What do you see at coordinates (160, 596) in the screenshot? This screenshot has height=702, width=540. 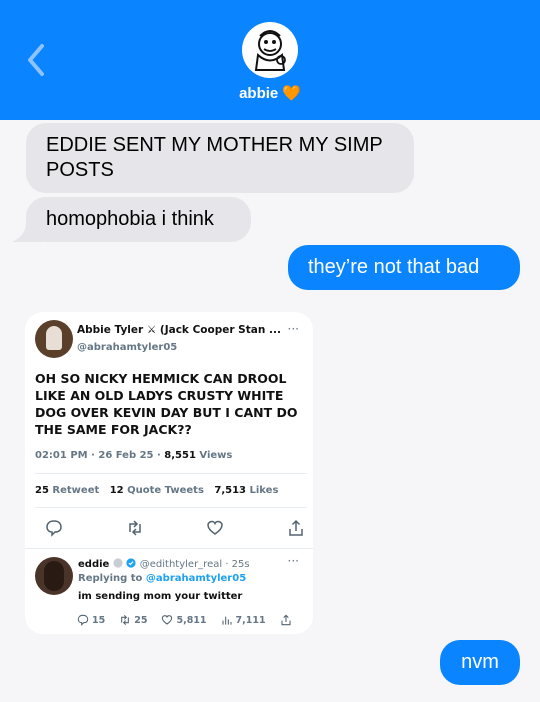 I see `reply-text: im sending mom your twitter` at bounding box center [160, 596].